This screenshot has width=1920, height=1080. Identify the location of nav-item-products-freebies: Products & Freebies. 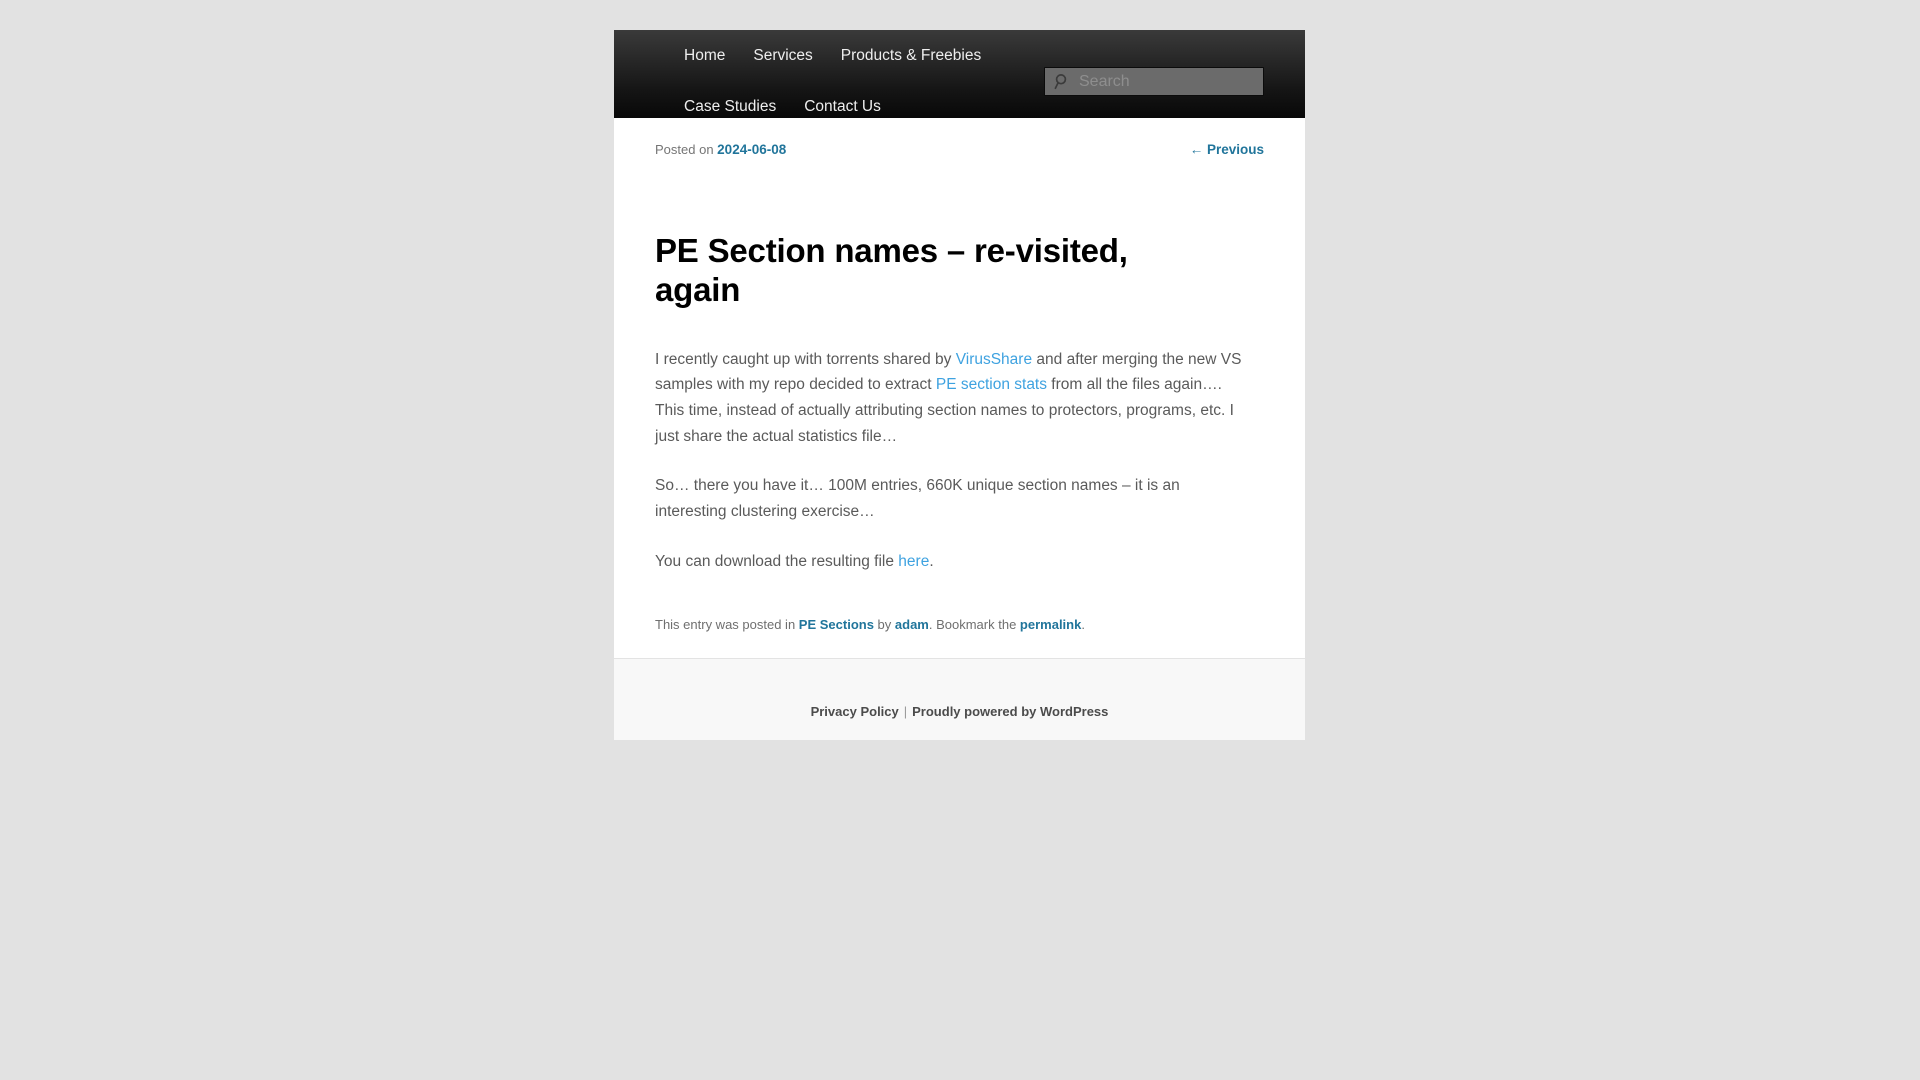
(911, 55).